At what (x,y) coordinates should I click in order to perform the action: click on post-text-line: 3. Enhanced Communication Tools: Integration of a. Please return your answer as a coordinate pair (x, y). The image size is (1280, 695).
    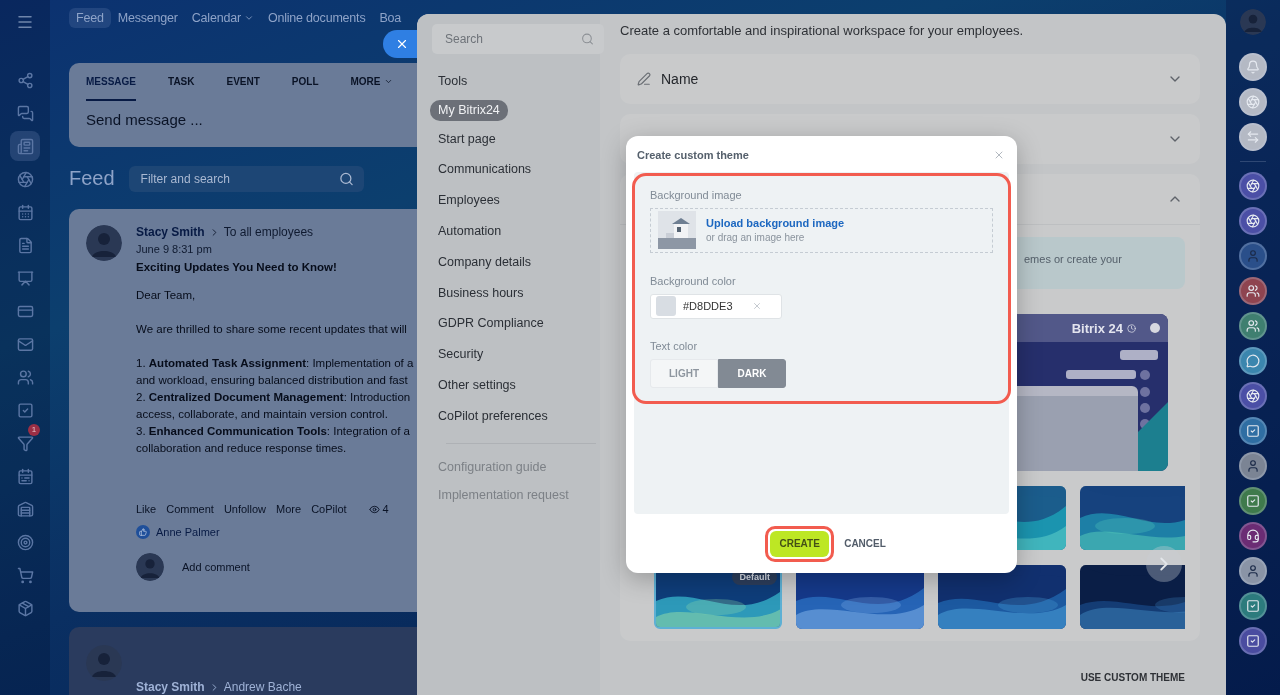
    Looking at the image, I should click on (273, 431).